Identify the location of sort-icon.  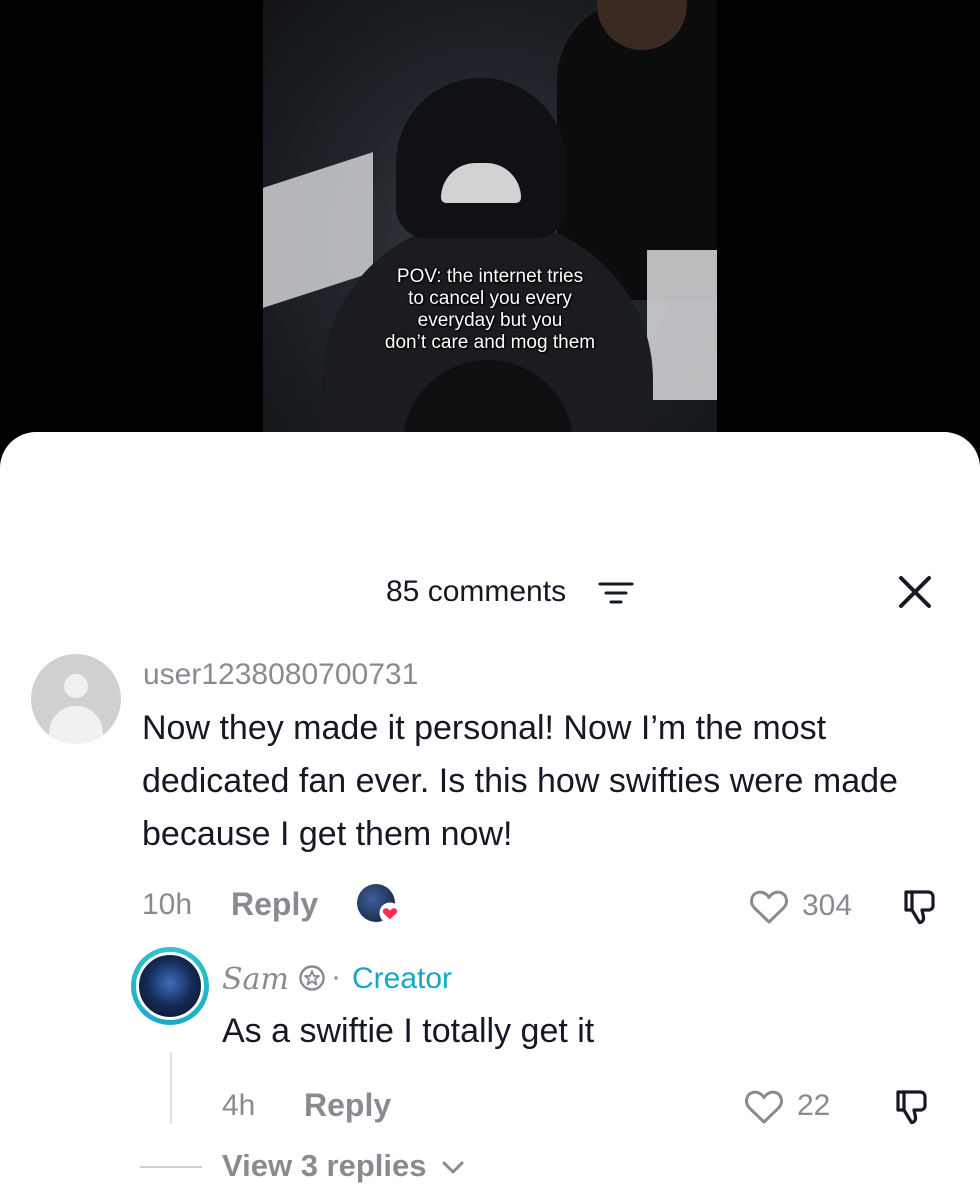
(616, 593).